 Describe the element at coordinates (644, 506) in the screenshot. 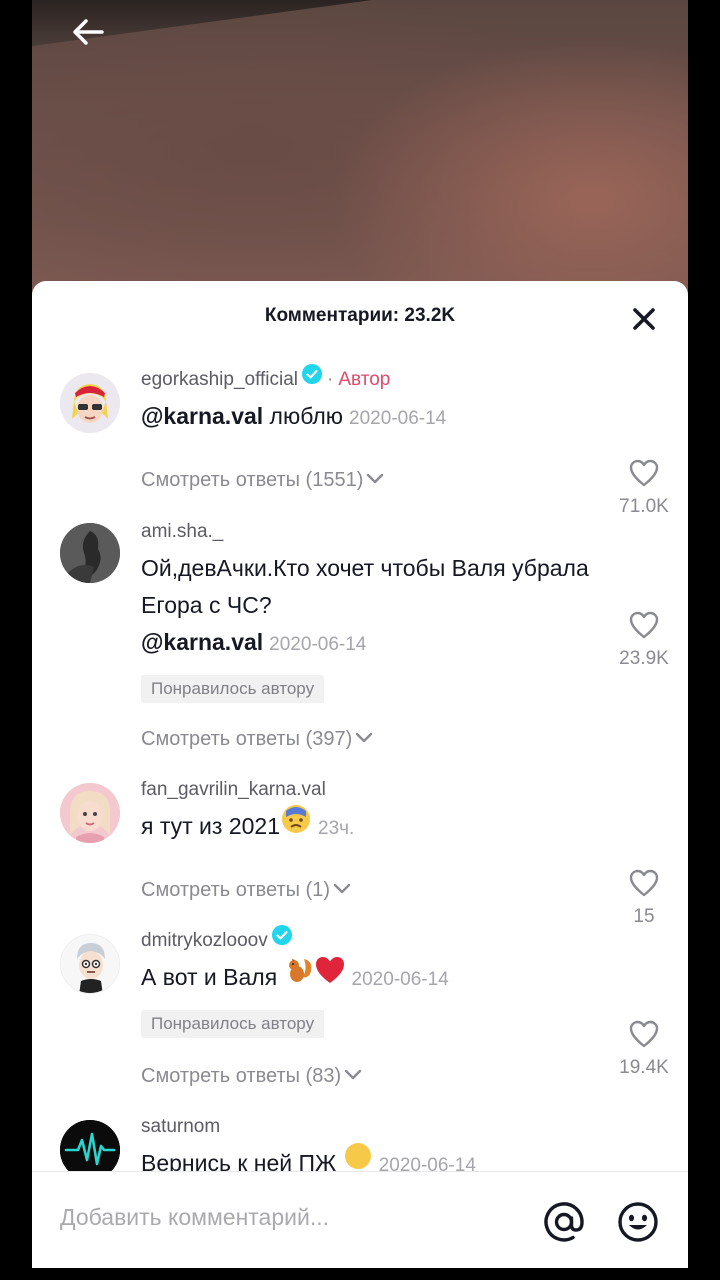

I see `like-count: 71.0K` at that location.